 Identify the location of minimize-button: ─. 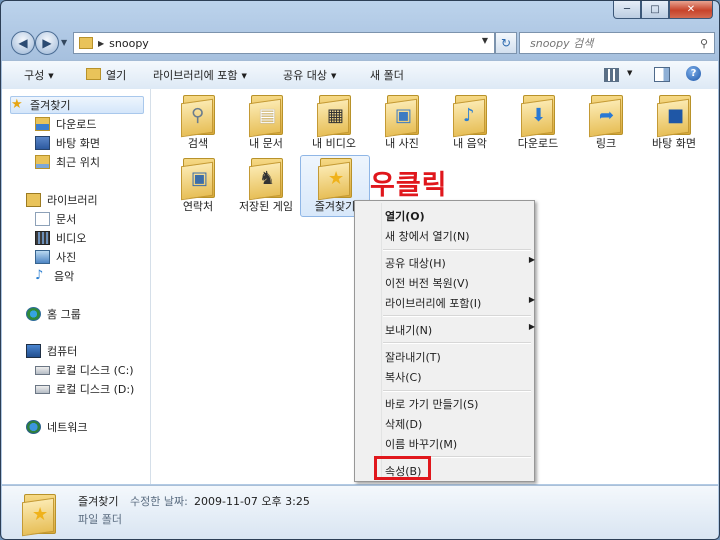
(627, 10).